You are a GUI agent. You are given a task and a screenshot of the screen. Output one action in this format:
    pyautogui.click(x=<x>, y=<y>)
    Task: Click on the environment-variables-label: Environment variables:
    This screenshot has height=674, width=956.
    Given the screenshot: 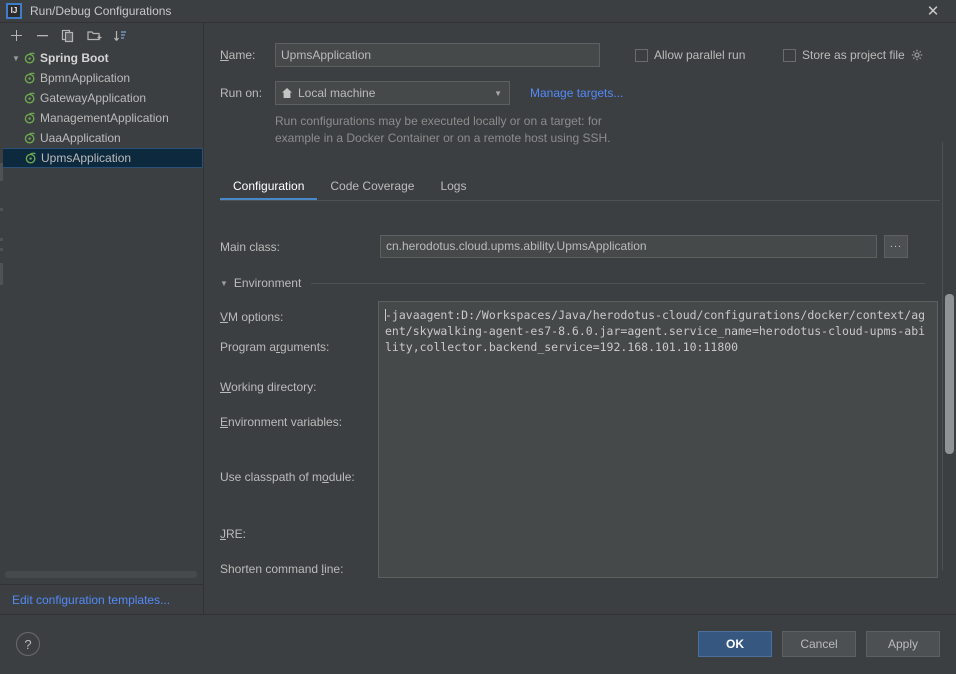 What is the action you would take?
    pyautogui.click(x=281, y=422)
    